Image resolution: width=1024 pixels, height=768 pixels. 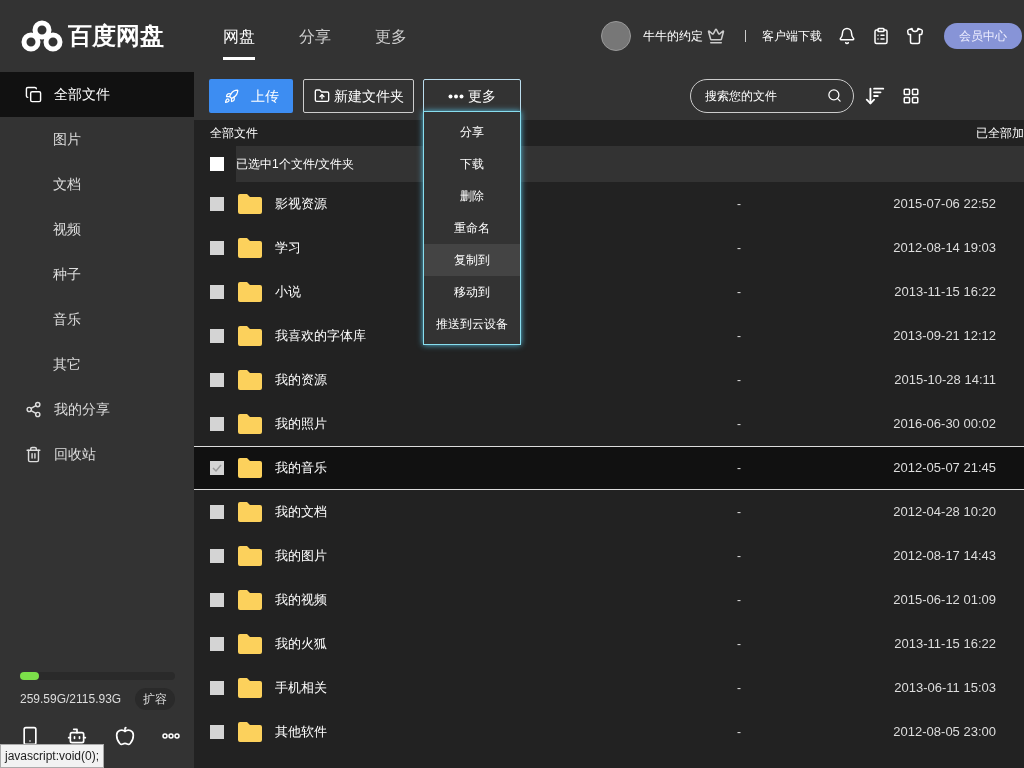 What do you see at coordinates (772, 96) in the screenshot?
I see `search-field: 搜索您的文件` at bounding box center [772, 96].